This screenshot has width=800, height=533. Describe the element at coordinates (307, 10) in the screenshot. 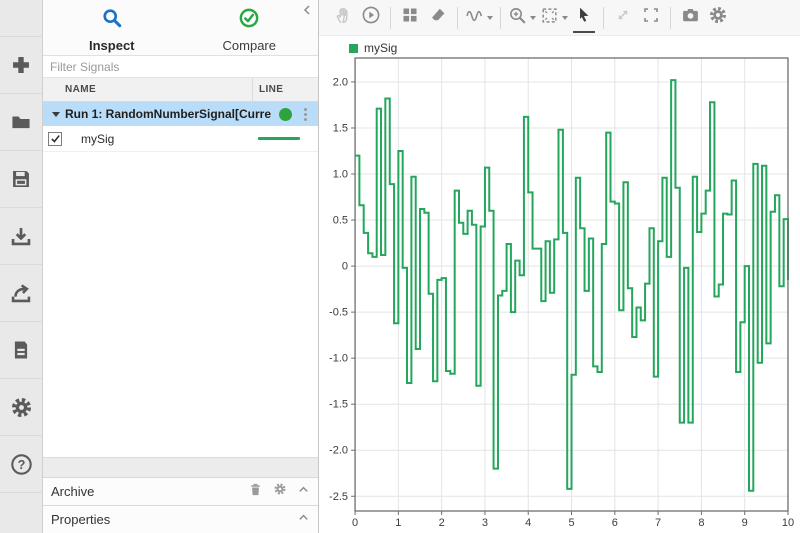

I see `panel-collapse-button` at that location.